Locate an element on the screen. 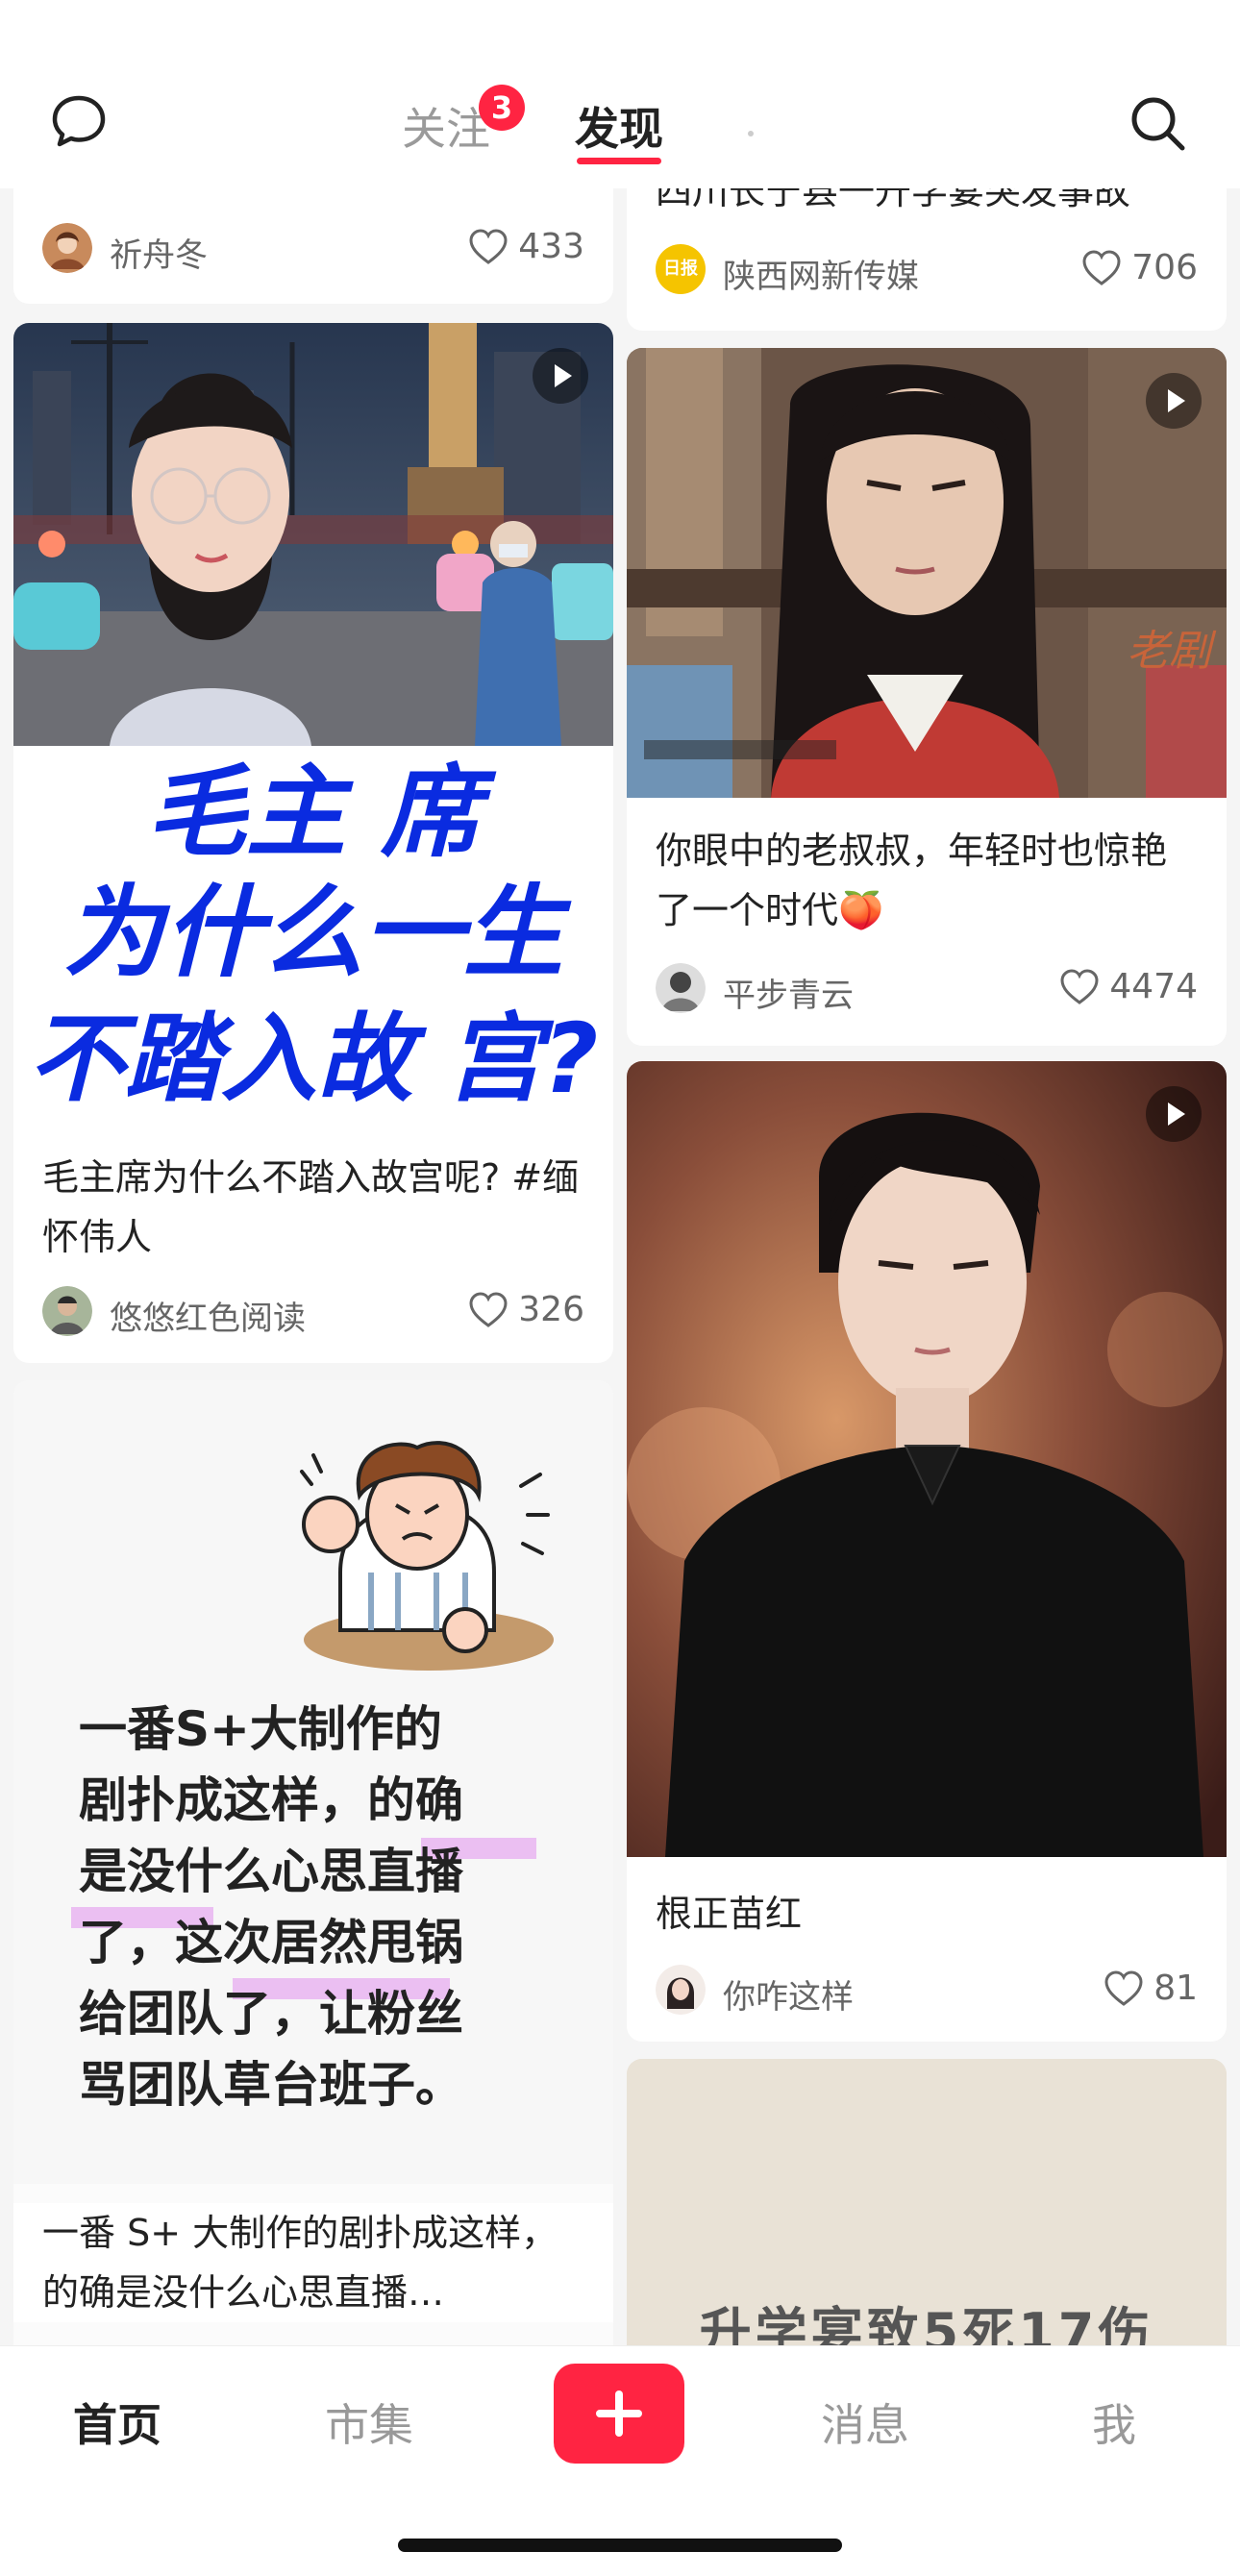 Image resolution: width=1240 pixels, height=2576 pixels. nav-home: 首页 is located at coordinates (117, 2422).